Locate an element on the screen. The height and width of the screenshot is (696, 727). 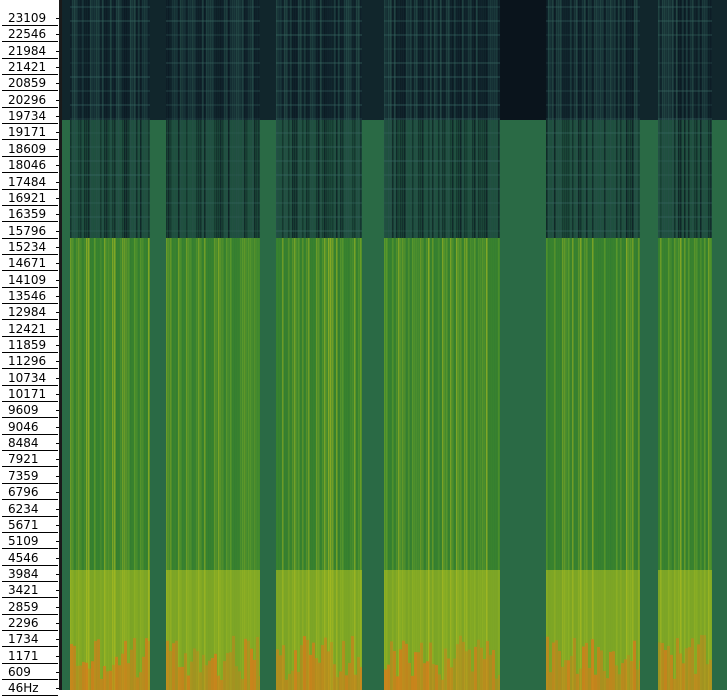
frequency-label: 22546 is located at coordinates (30, 34).